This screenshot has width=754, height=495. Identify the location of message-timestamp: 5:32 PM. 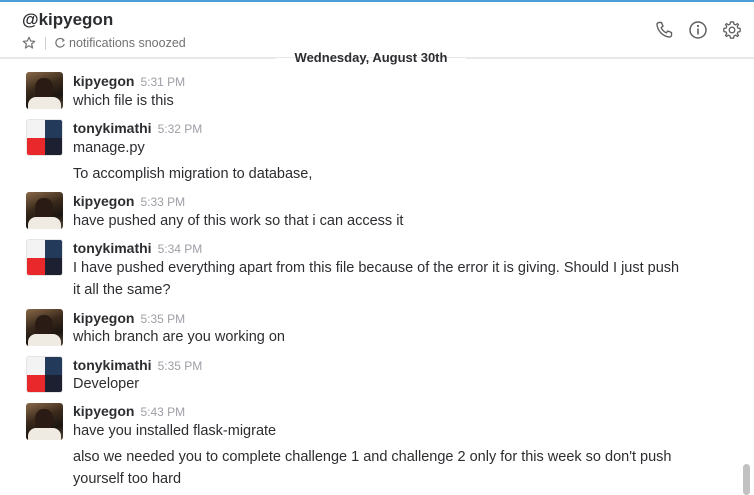
(180, 129).